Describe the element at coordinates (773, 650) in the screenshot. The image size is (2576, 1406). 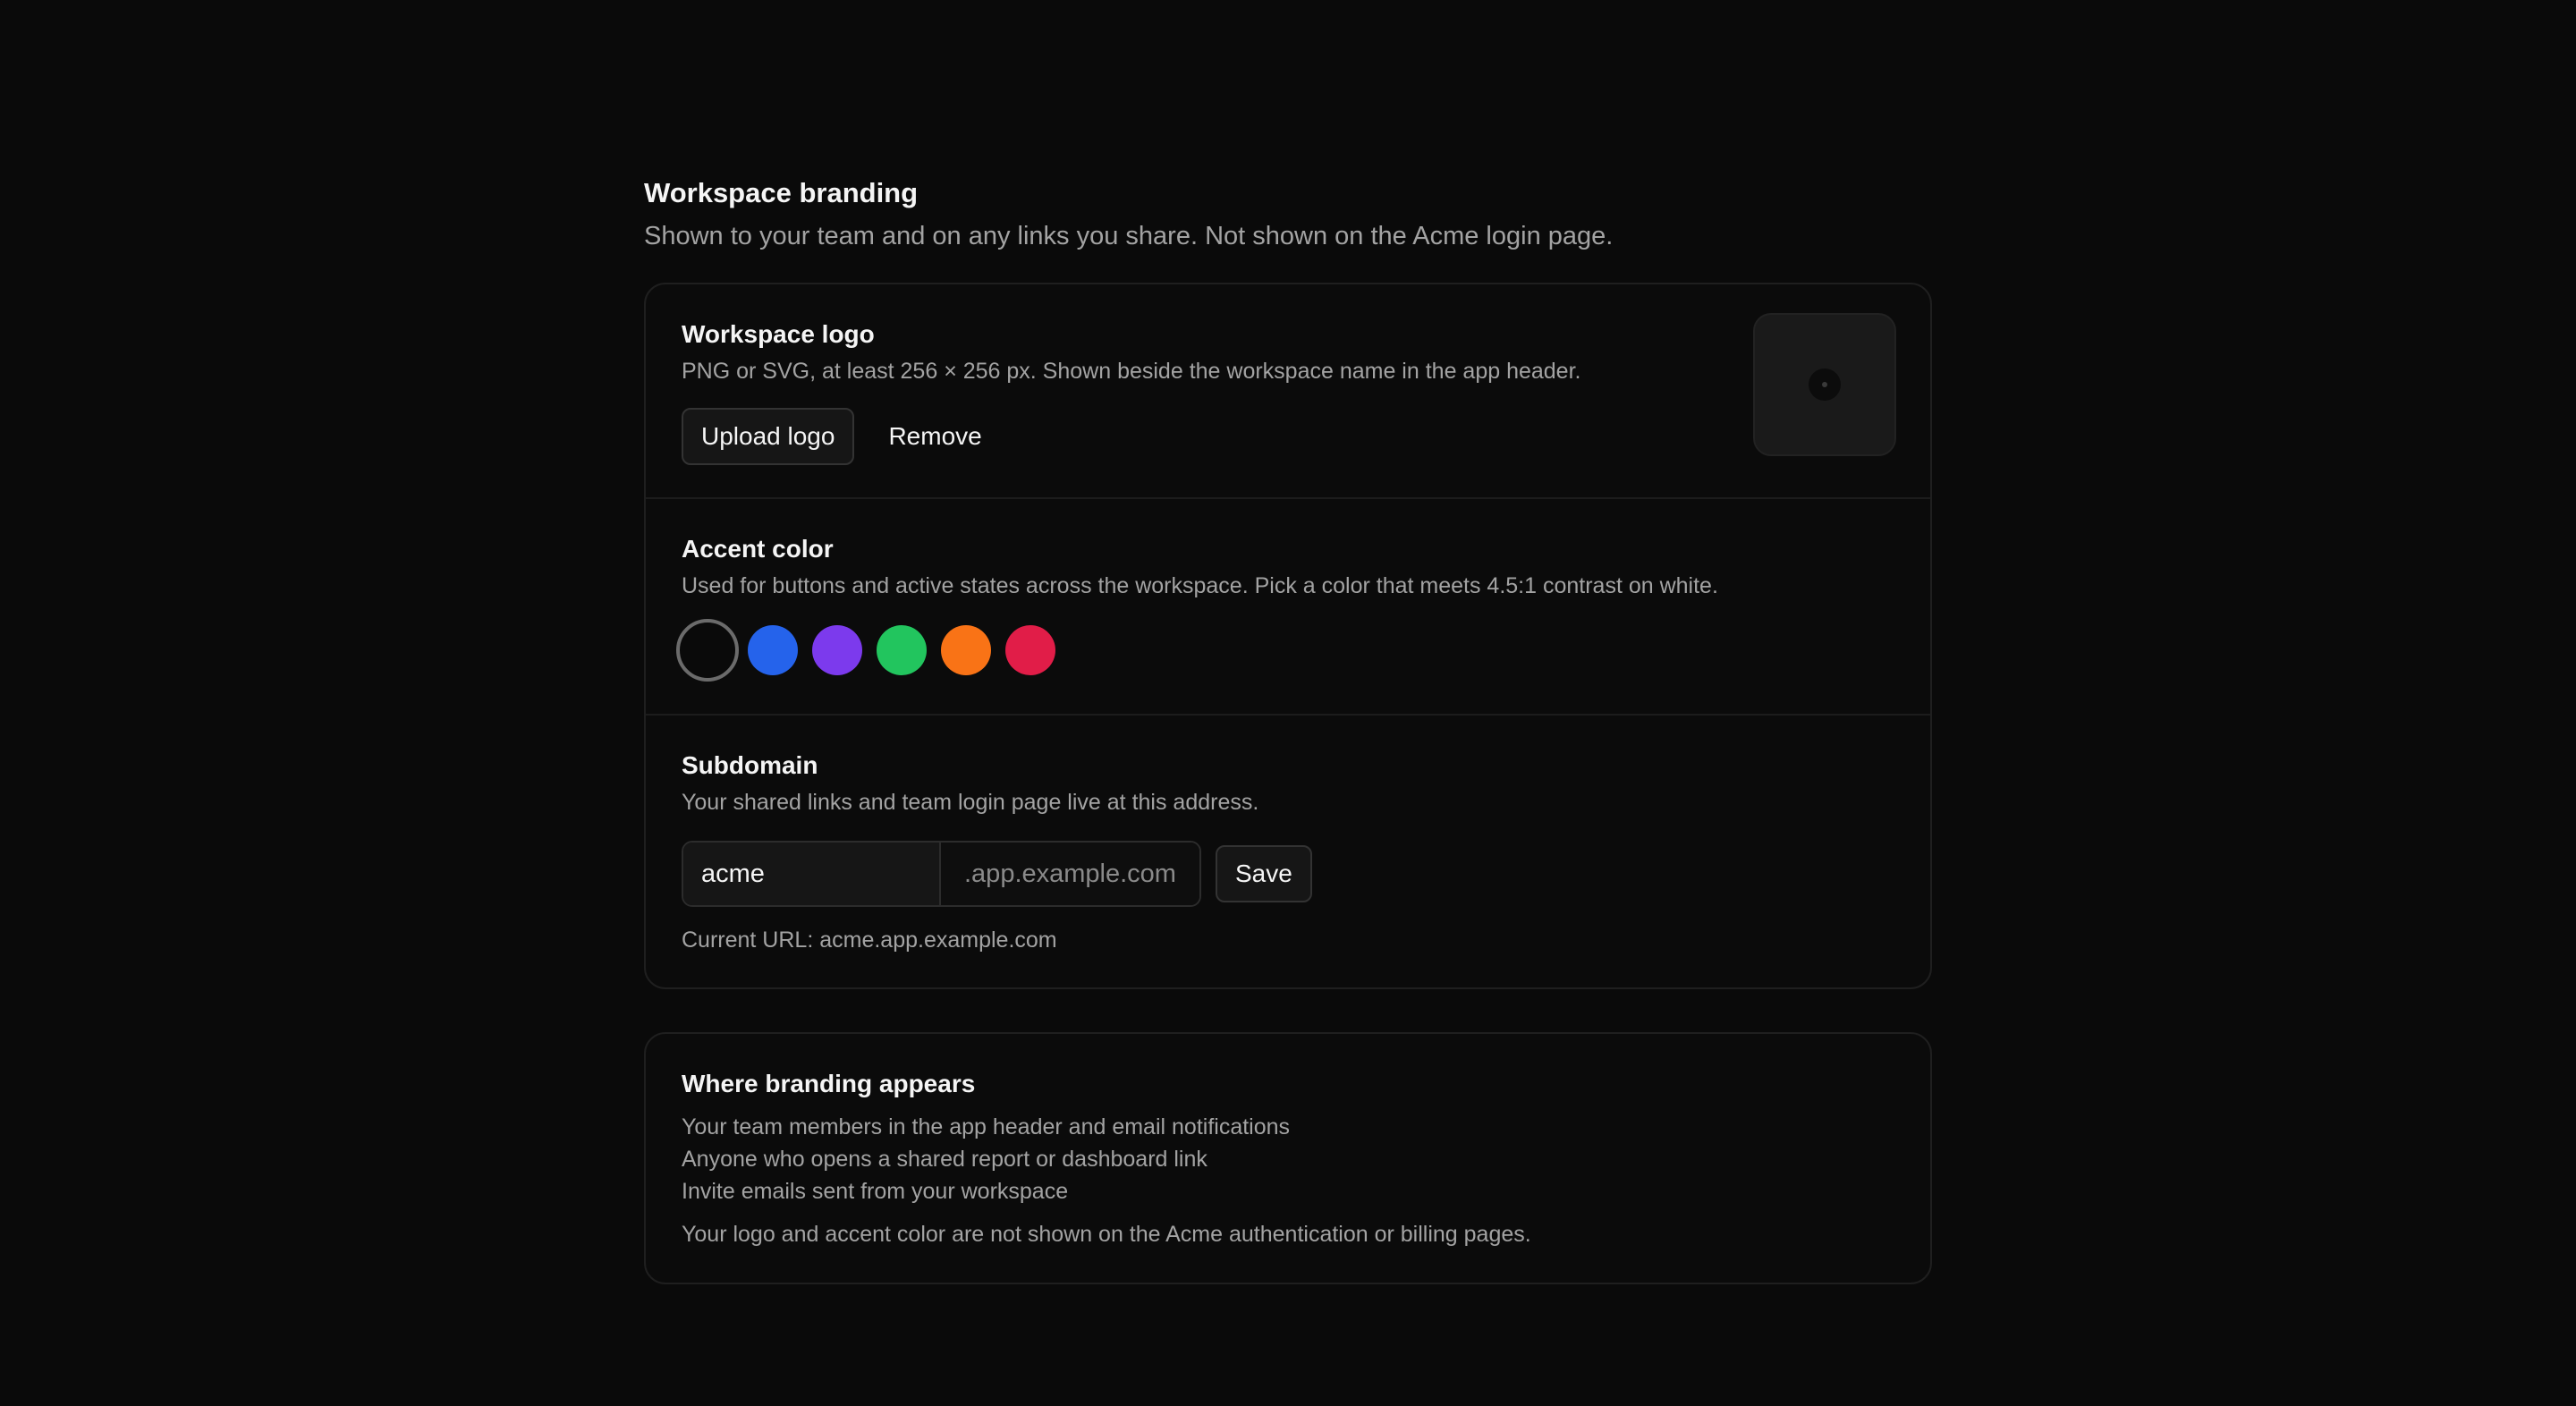
I see `swatch-blue` at that location.